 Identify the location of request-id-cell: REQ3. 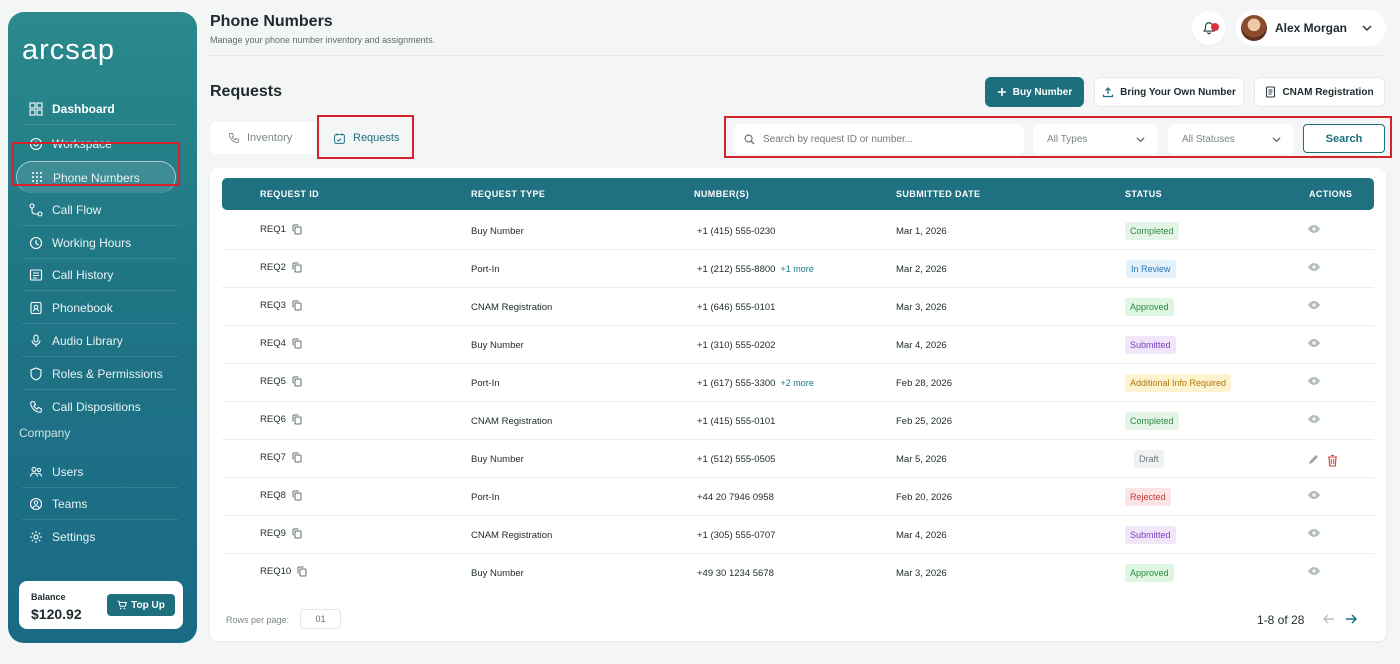
(281, 305).